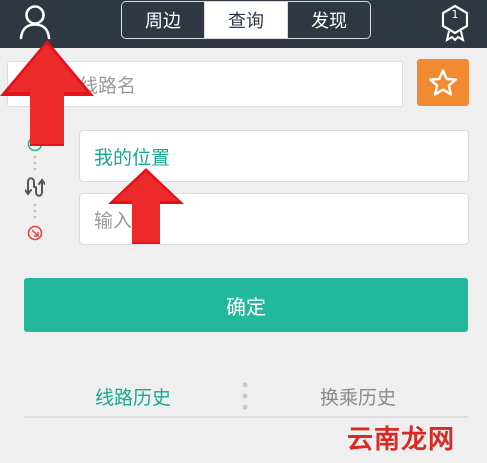 This screenshot has height=463, width=487. What do you see at coordinates (401, 440) in the screenshot?
I see `watermark-logo: 云南龙网` at bounding box center [401, 440].